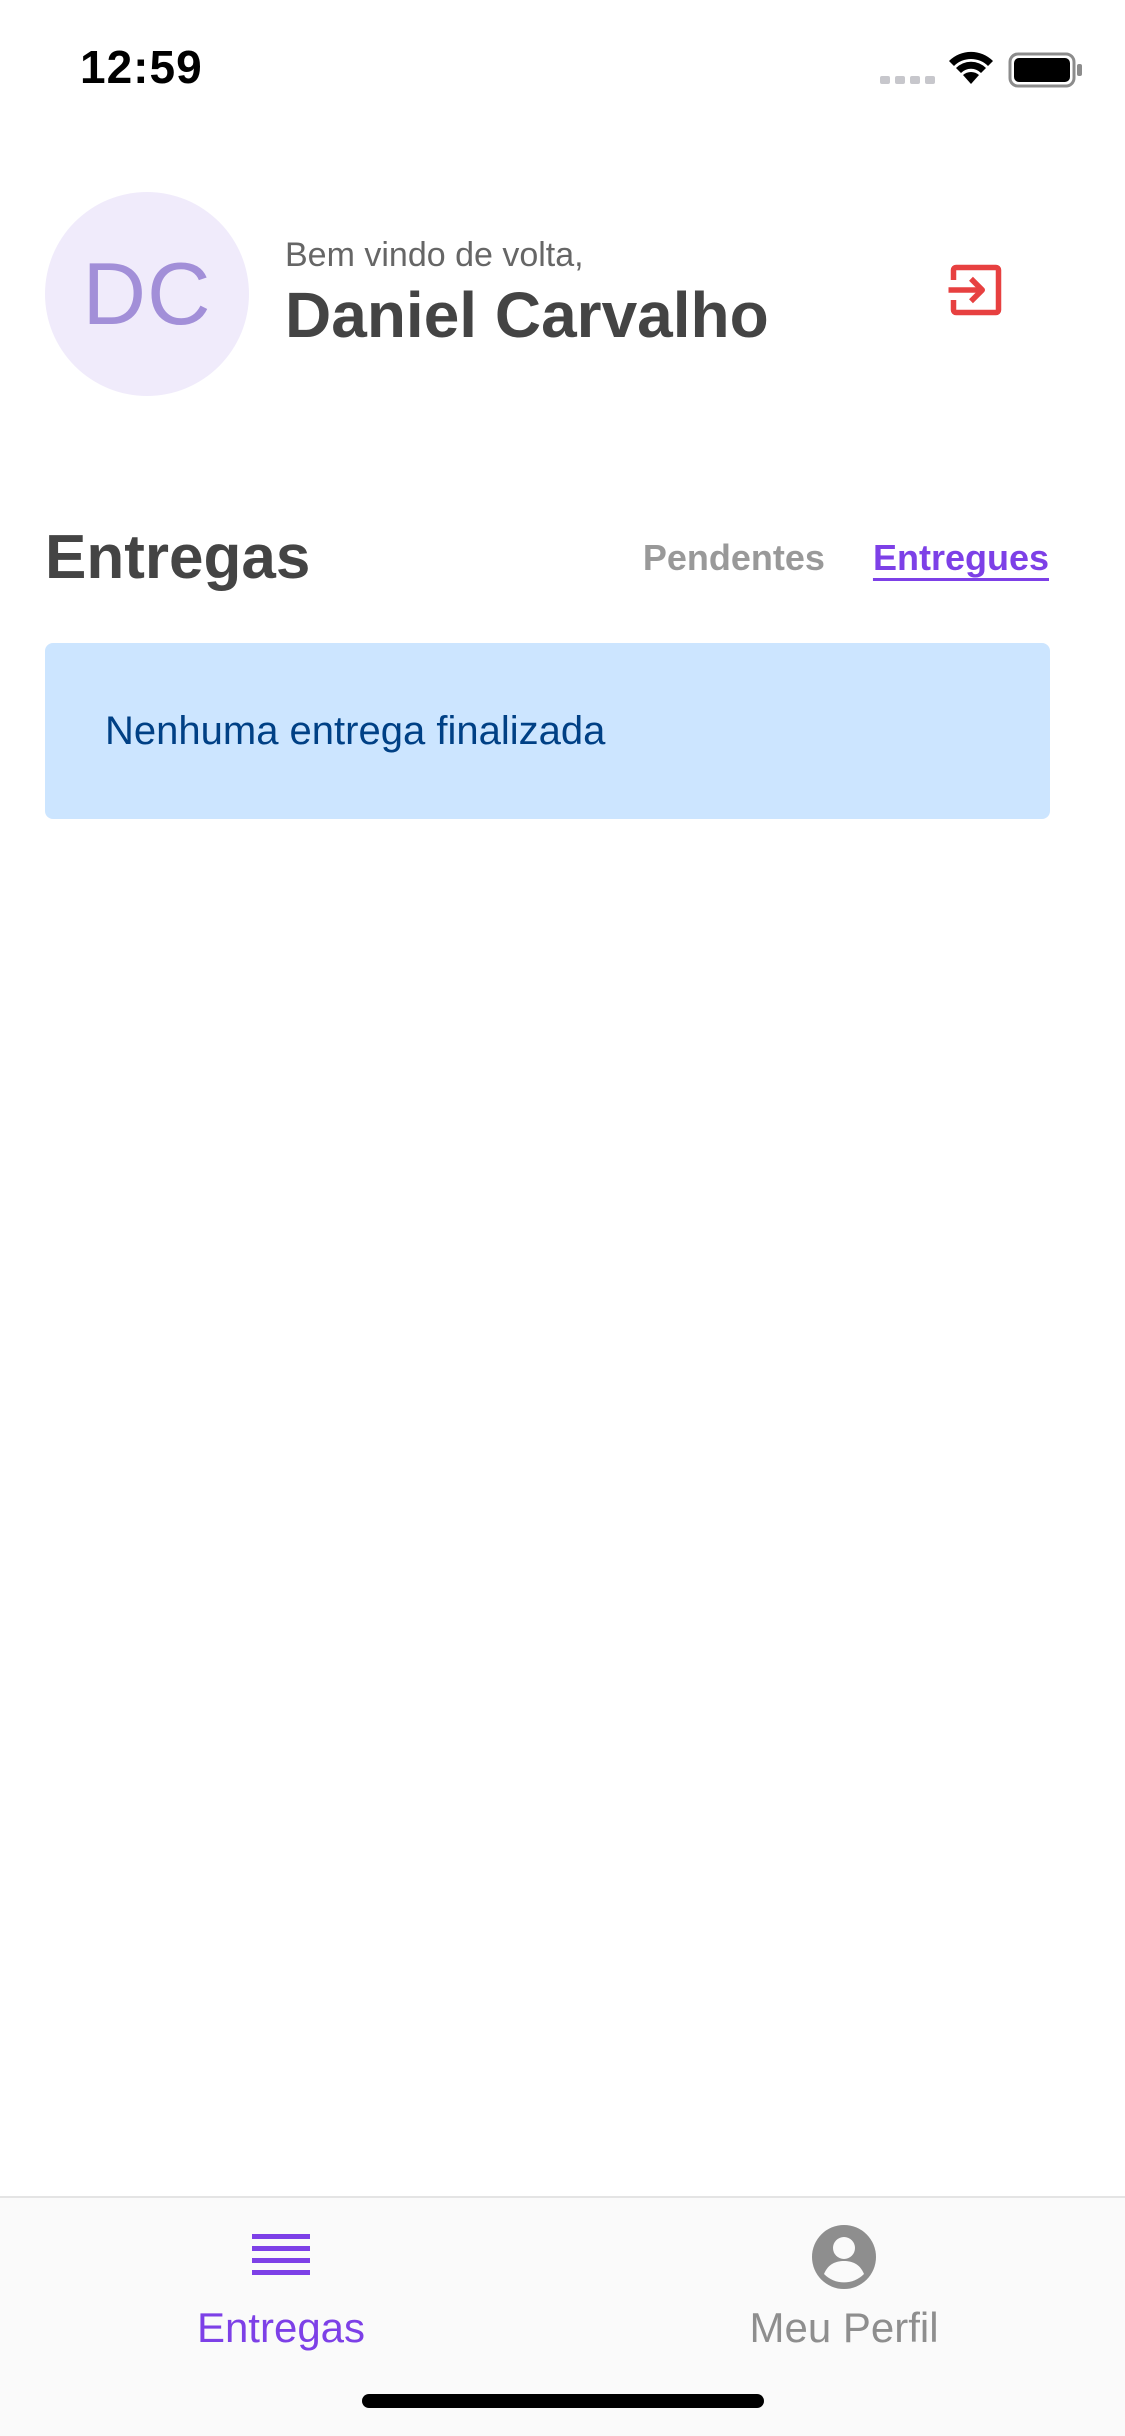 This screenshot has width=1125, height=2436. Describe the element at coordinates (844, 2257) in the screenshot. I see `account-circle-icon` at that location.